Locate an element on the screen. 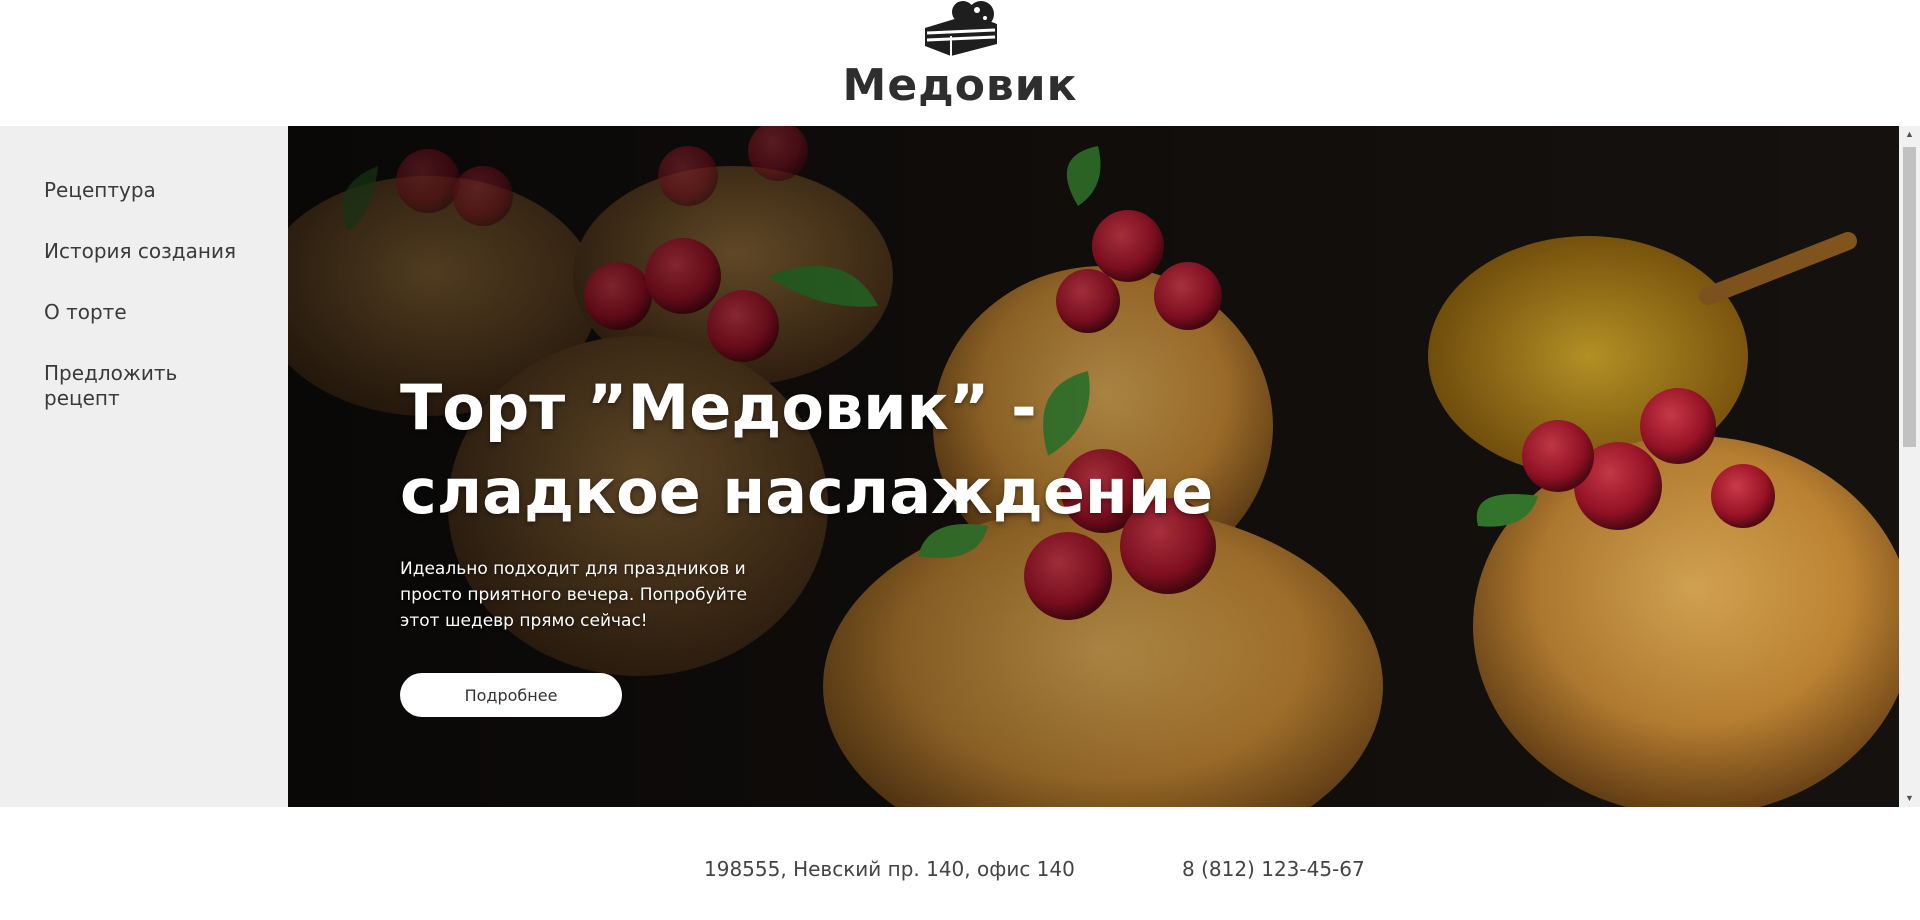  hero-title-line-1: Торт ”Медовик” - is located at coordinates (718, 407).